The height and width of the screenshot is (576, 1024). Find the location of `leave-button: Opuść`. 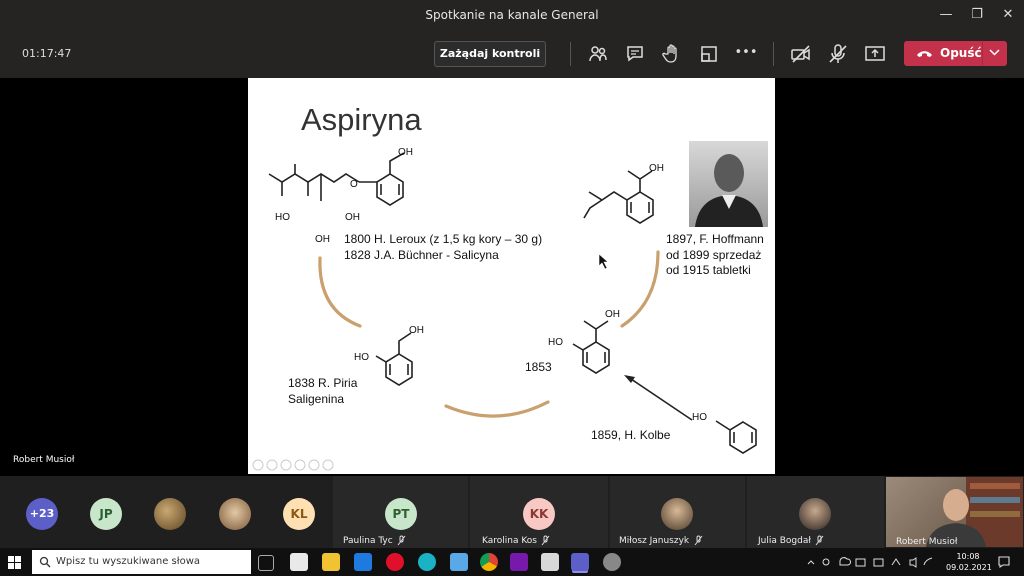

leave-button: Opuść is located at coordinates (955, 53).